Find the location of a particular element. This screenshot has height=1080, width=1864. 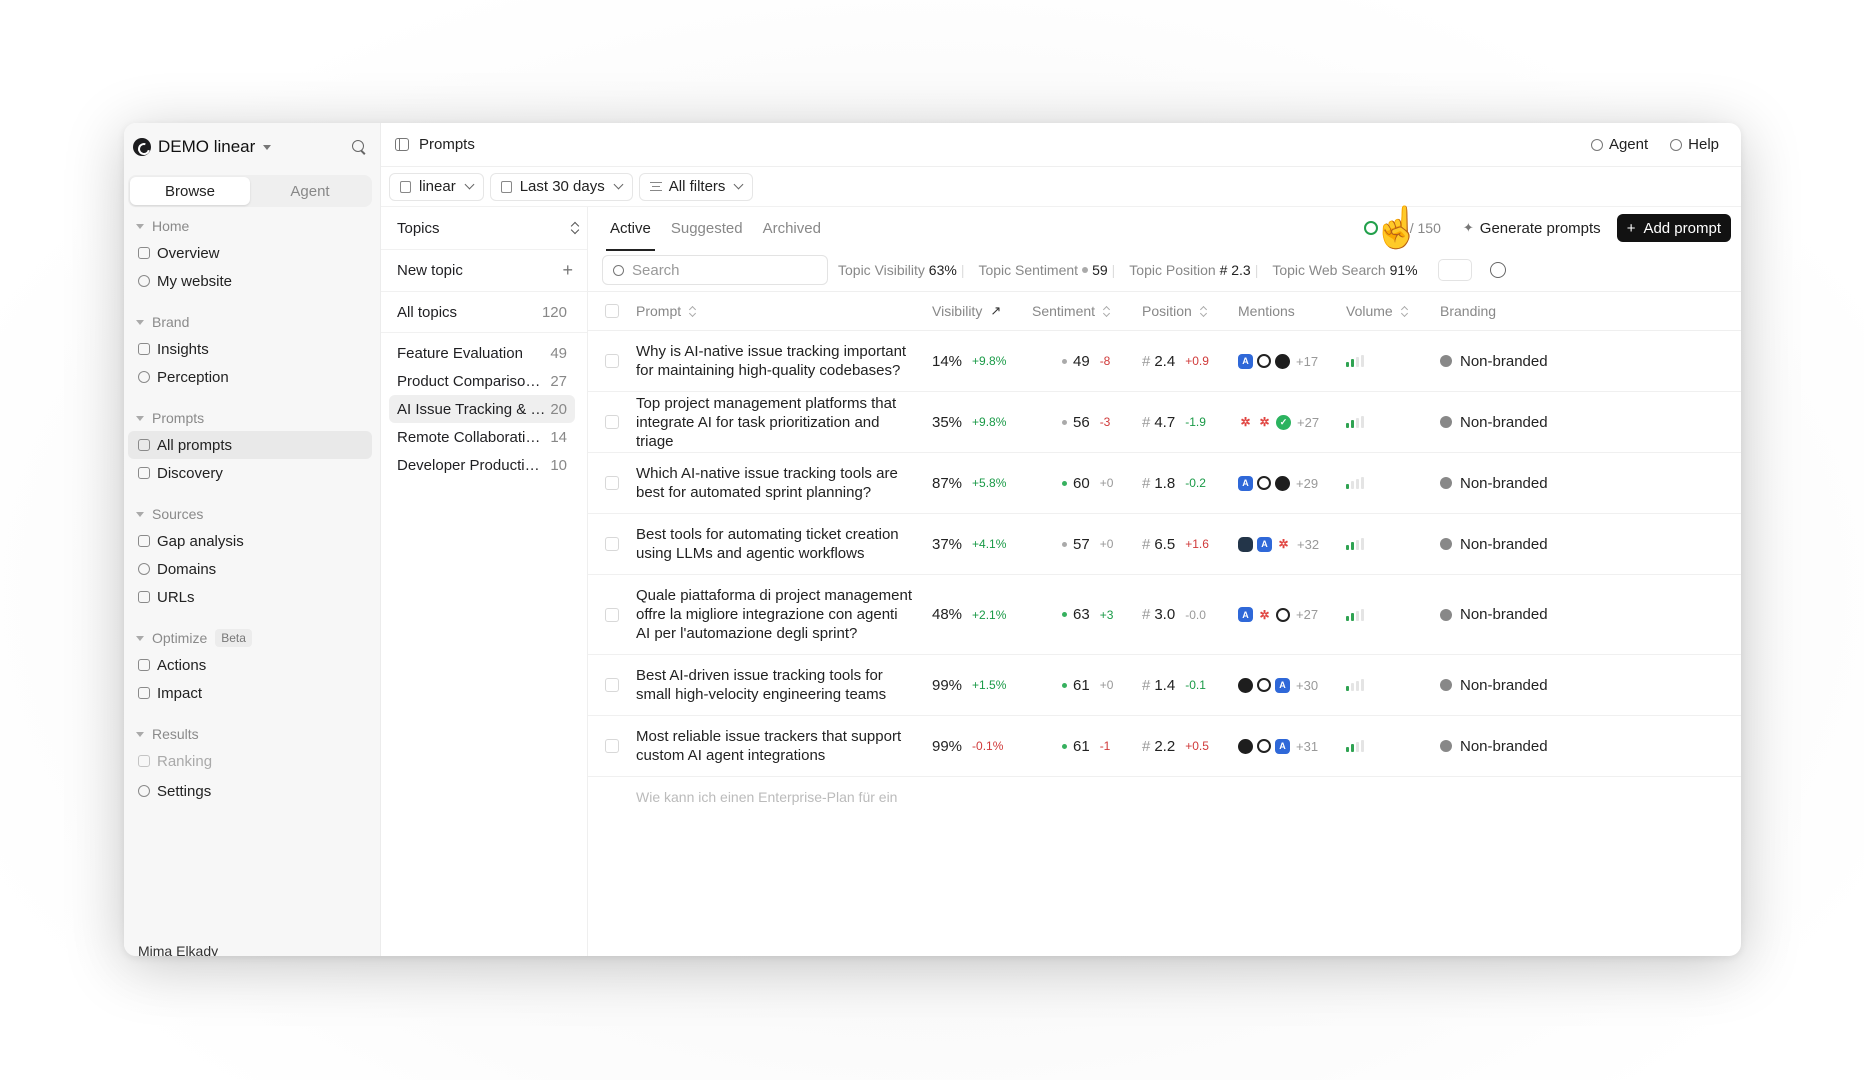

user-menu: Mima Elkady is located at coordinates (178, 949).